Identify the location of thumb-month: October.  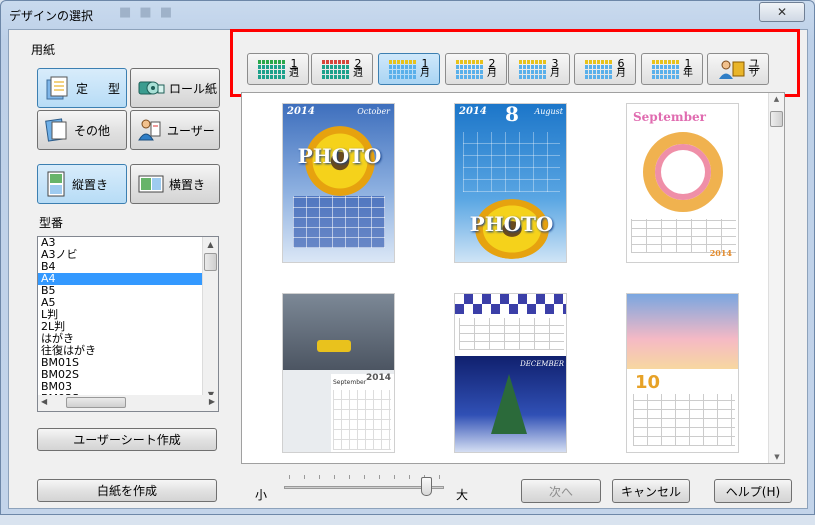
(373, 111).